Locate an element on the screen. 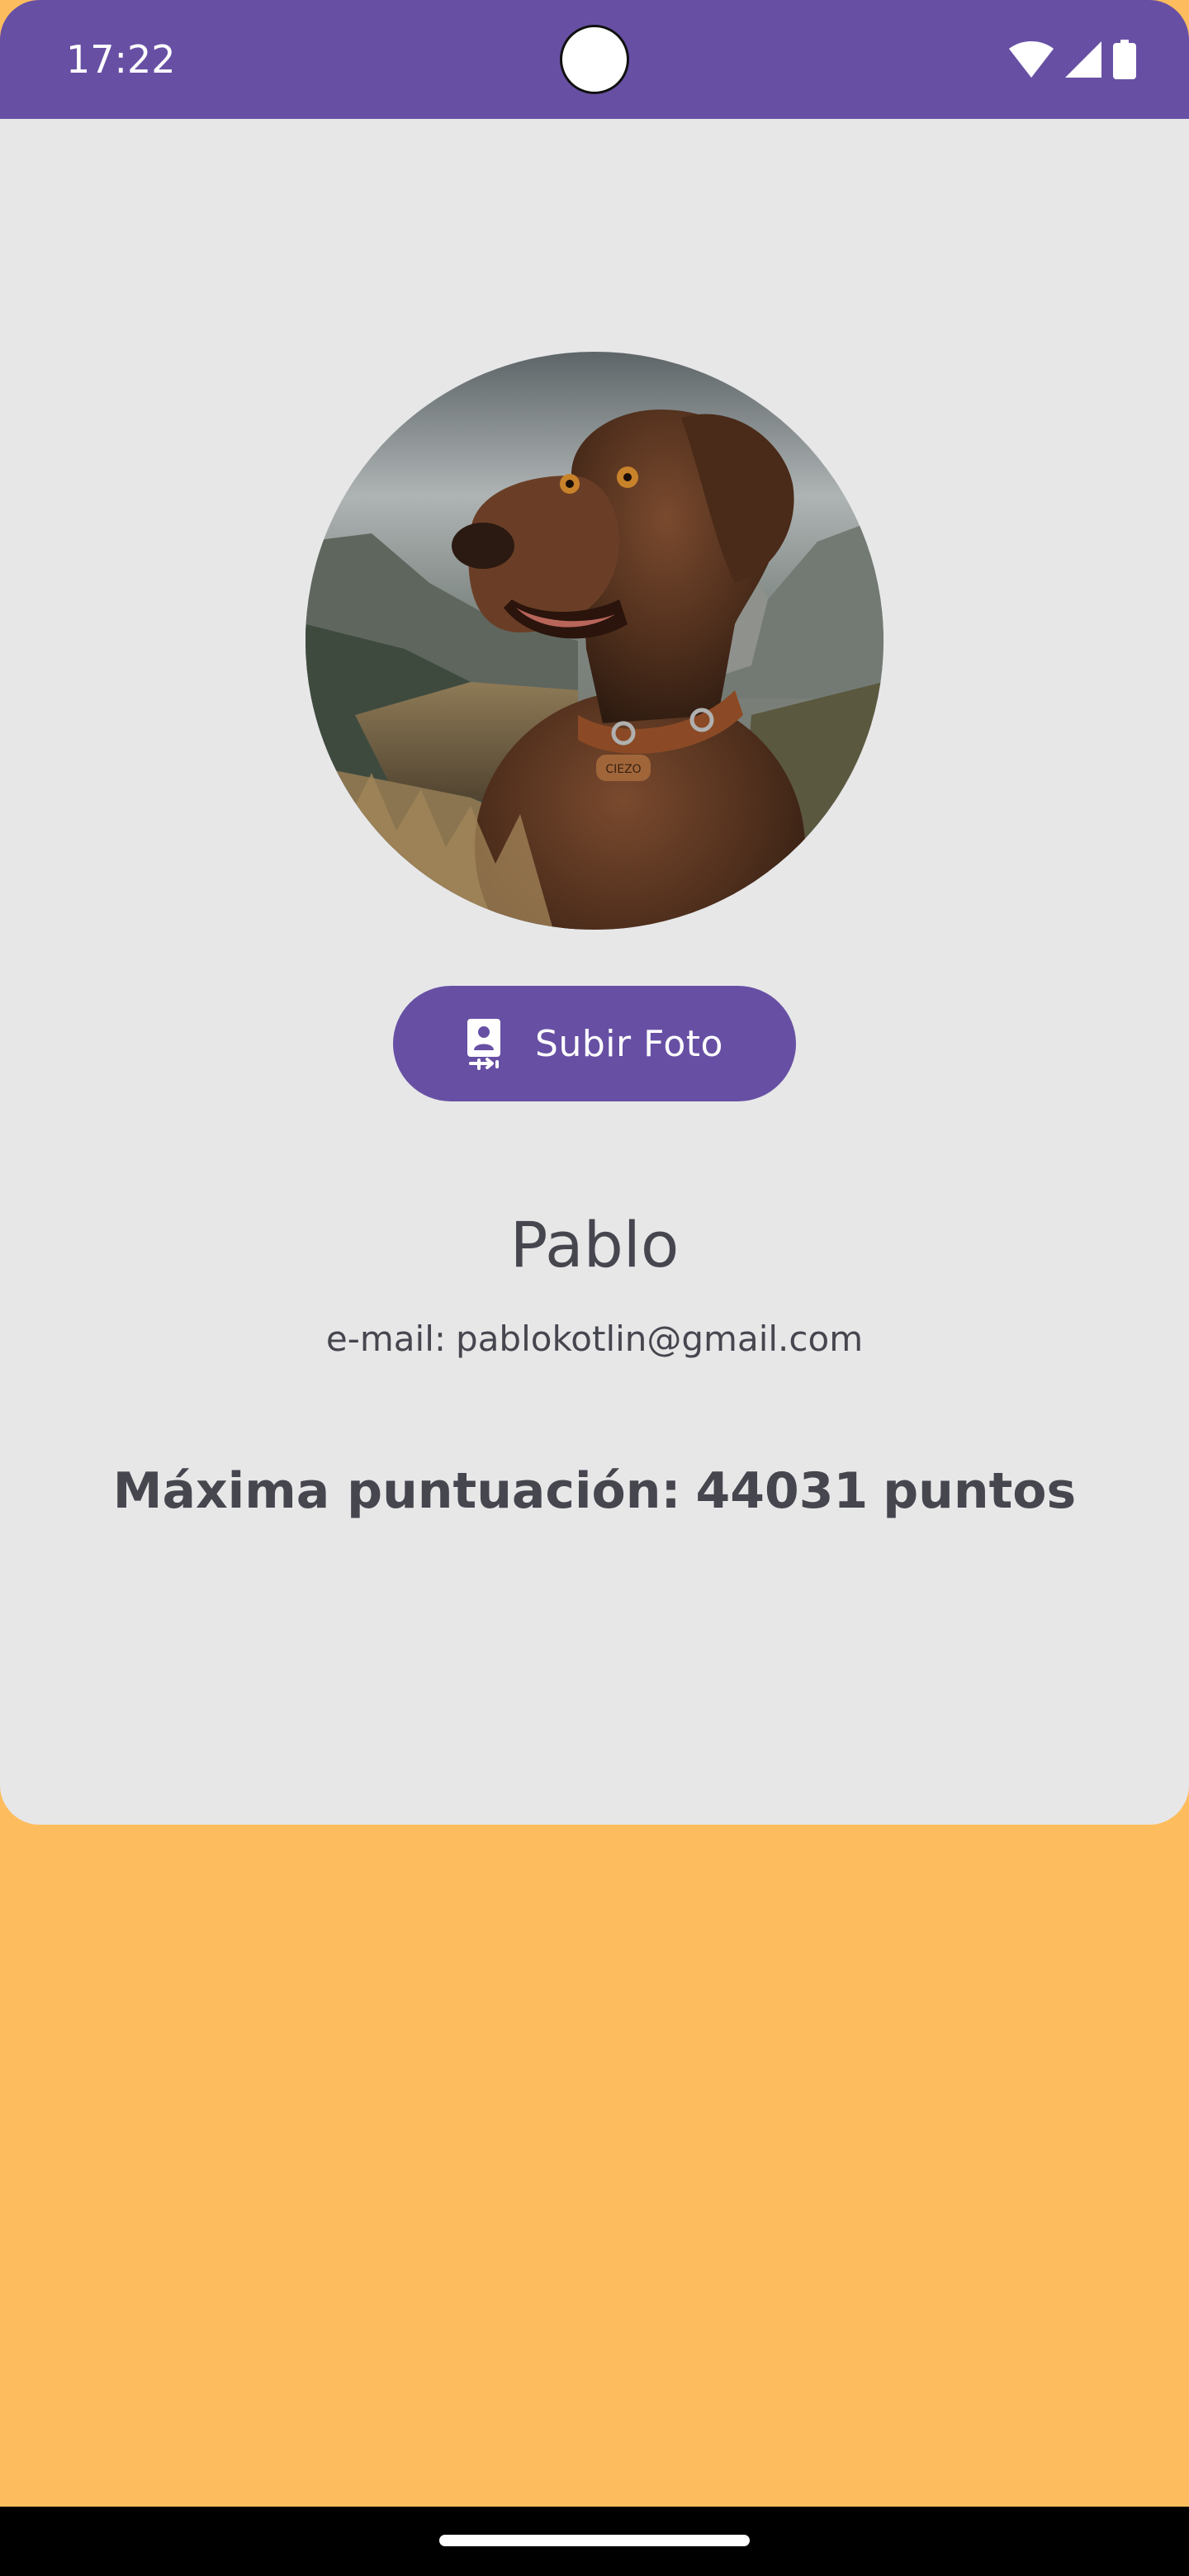 Image resolution: width=1189 pixels, height=2576 pixels. user-name: Pablo is located at coordinates (594, 1244).